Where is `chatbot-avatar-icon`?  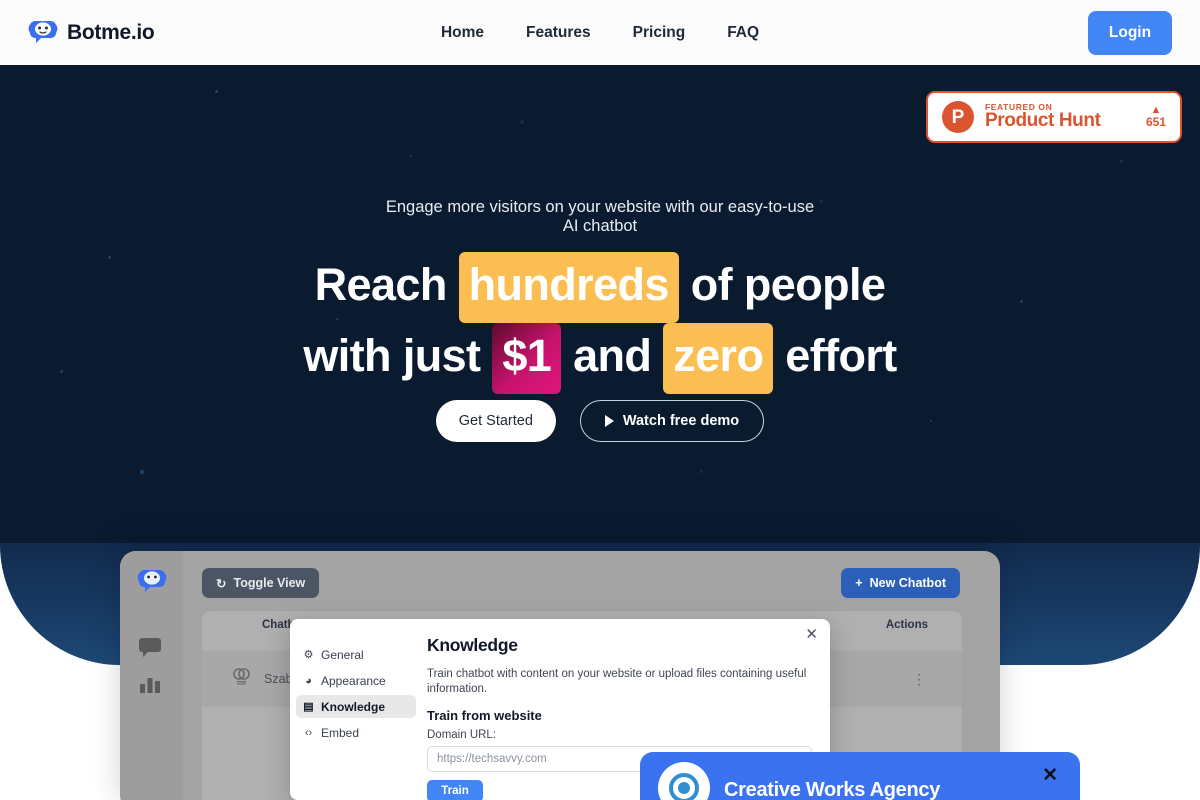
chatbot-avatar-icon is located at coordinates (242, 679).